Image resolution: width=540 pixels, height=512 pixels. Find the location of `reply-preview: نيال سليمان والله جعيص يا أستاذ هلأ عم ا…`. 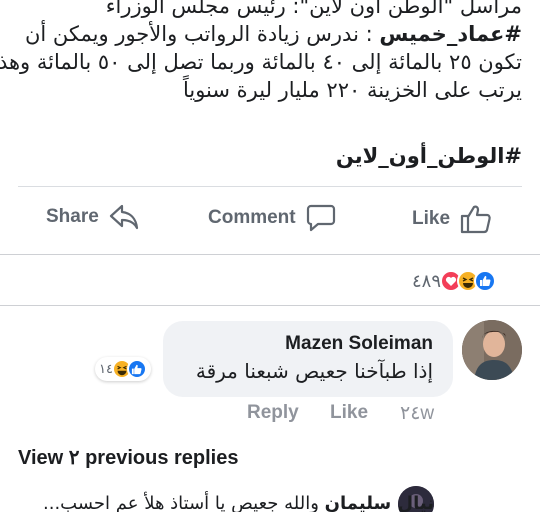

reply-preview: نيال سليمان والله جعيص يا أستاذ هلأ عم ا… is located at coordinates (238, 502).